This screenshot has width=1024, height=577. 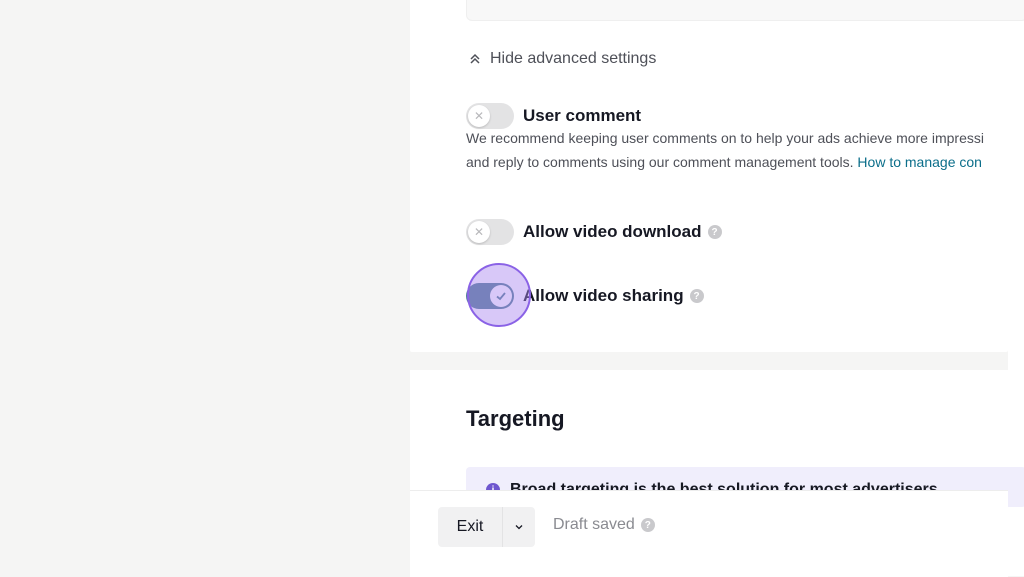 I want to click on hide-advanced-settings-toggle: Hide advanced settings, so click(x=562, y=59).